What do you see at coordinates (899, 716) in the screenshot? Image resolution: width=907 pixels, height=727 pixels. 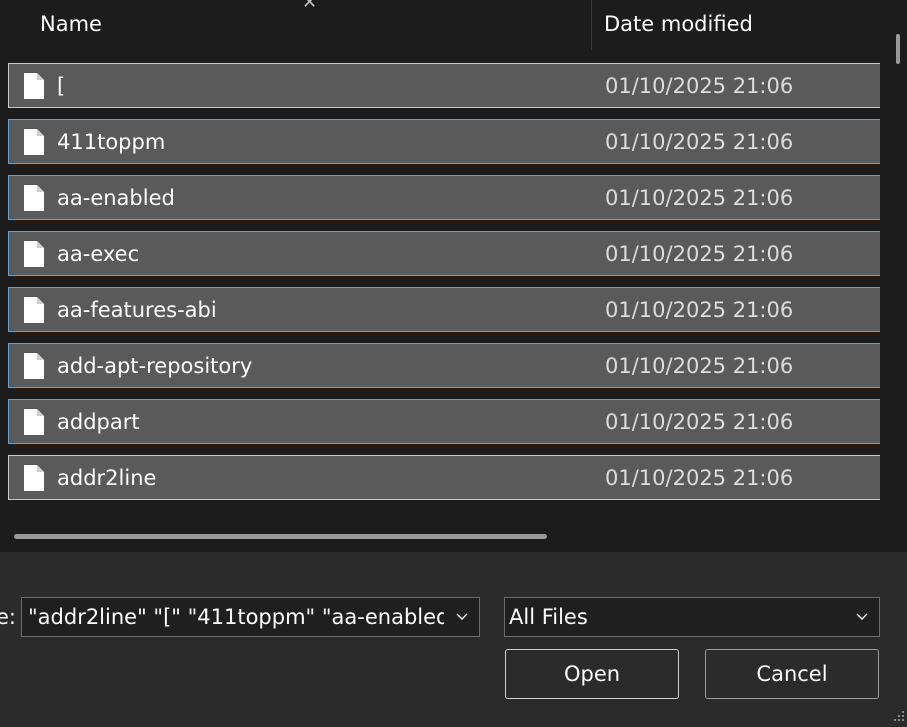 I see `resize-grip-icon` at bounding box center [899, 716].